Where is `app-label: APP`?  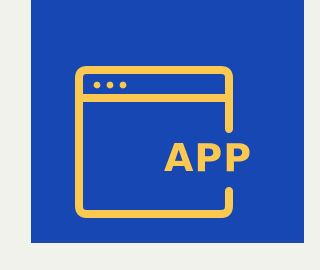
app-label: APP is located at coordinates (208, 158).